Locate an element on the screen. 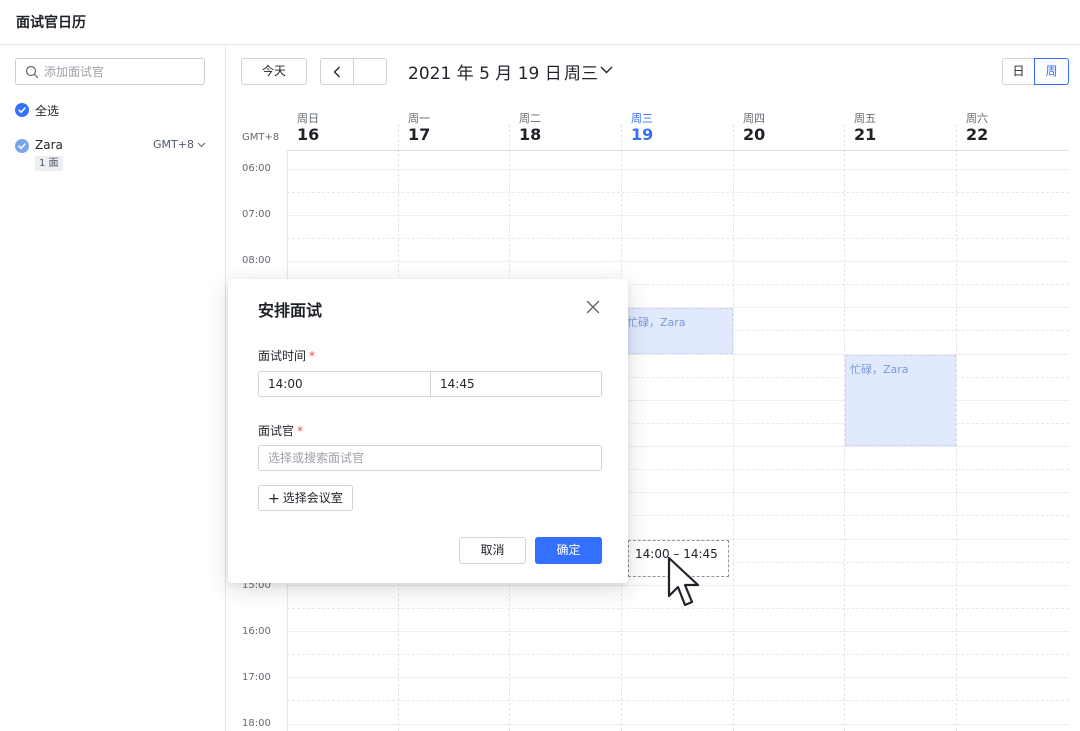 This screenshot has width=1080, height=731. prev-week-button is located at coordinates (337, 71).